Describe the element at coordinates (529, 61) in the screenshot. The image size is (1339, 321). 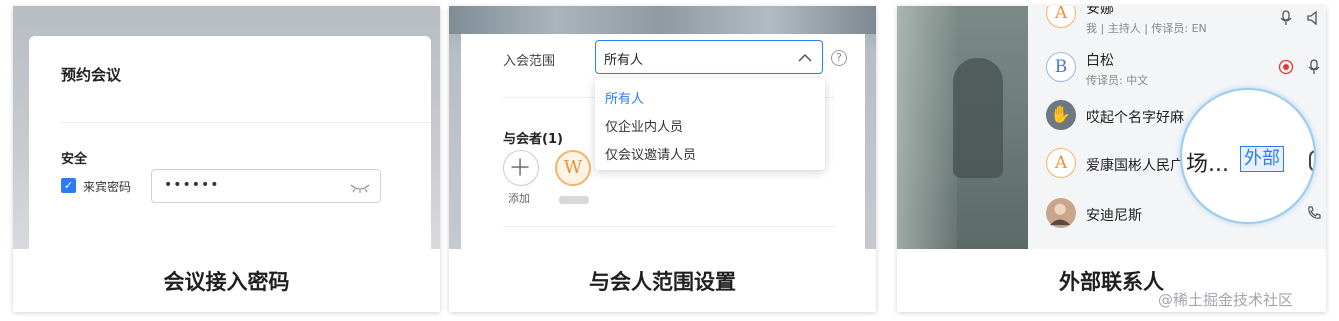
I see `join-scope-label: 入会范围` at that location.